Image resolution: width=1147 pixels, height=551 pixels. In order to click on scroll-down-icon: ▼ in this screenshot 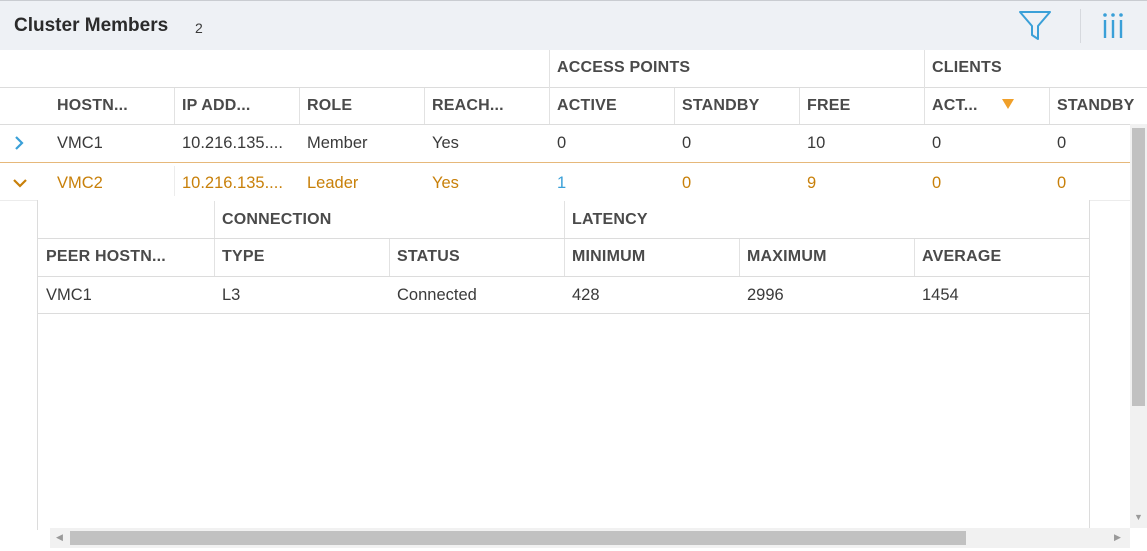, I will do `click(1138, 517)`.